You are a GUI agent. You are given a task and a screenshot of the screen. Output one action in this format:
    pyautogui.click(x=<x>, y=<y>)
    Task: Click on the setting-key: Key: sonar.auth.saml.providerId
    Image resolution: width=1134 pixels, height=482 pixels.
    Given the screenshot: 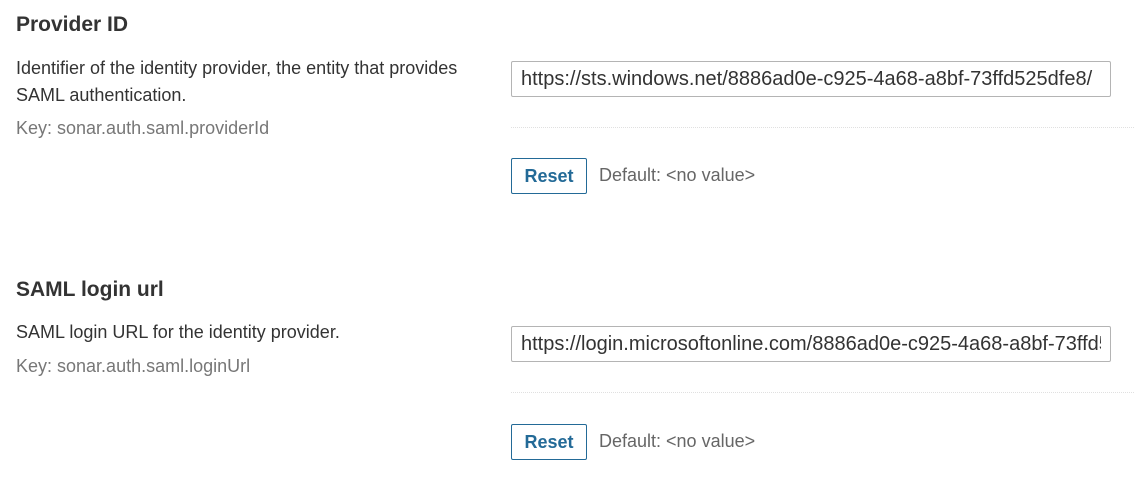 What is the action you would take?
    pyautogui.click(x=143, y=128)
    